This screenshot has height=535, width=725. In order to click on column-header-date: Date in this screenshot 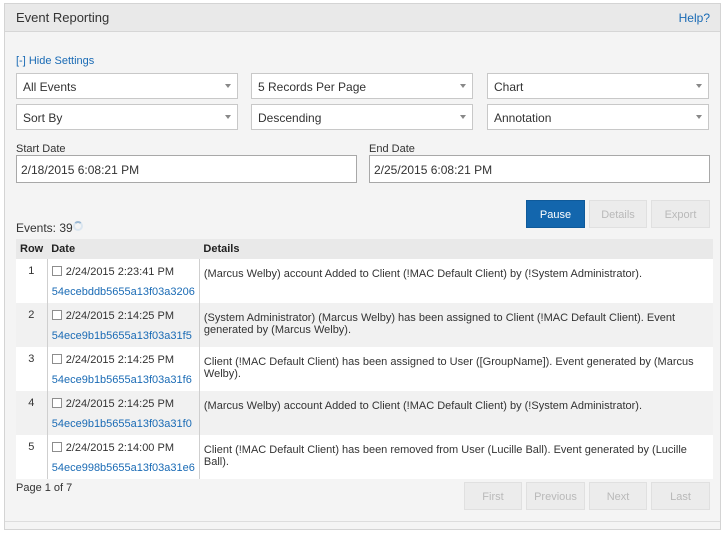, I will do `click(123, 249)`.